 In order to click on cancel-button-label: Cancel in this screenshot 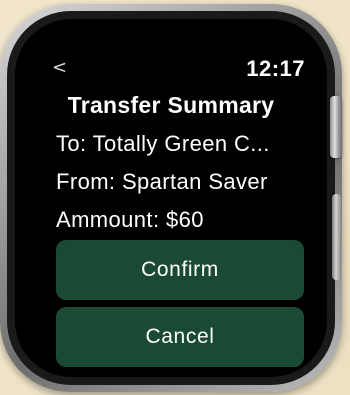, I will do `click(180, 336)`.